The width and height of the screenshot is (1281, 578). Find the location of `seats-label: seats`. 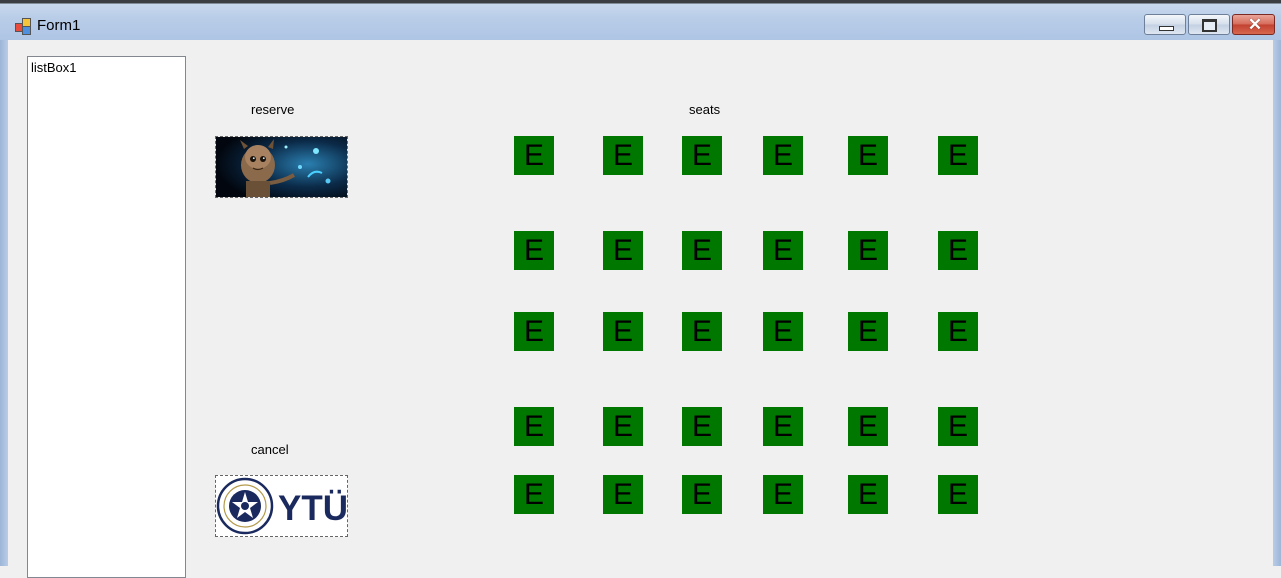

seats-label: seats is located at coordinates (705, 109).